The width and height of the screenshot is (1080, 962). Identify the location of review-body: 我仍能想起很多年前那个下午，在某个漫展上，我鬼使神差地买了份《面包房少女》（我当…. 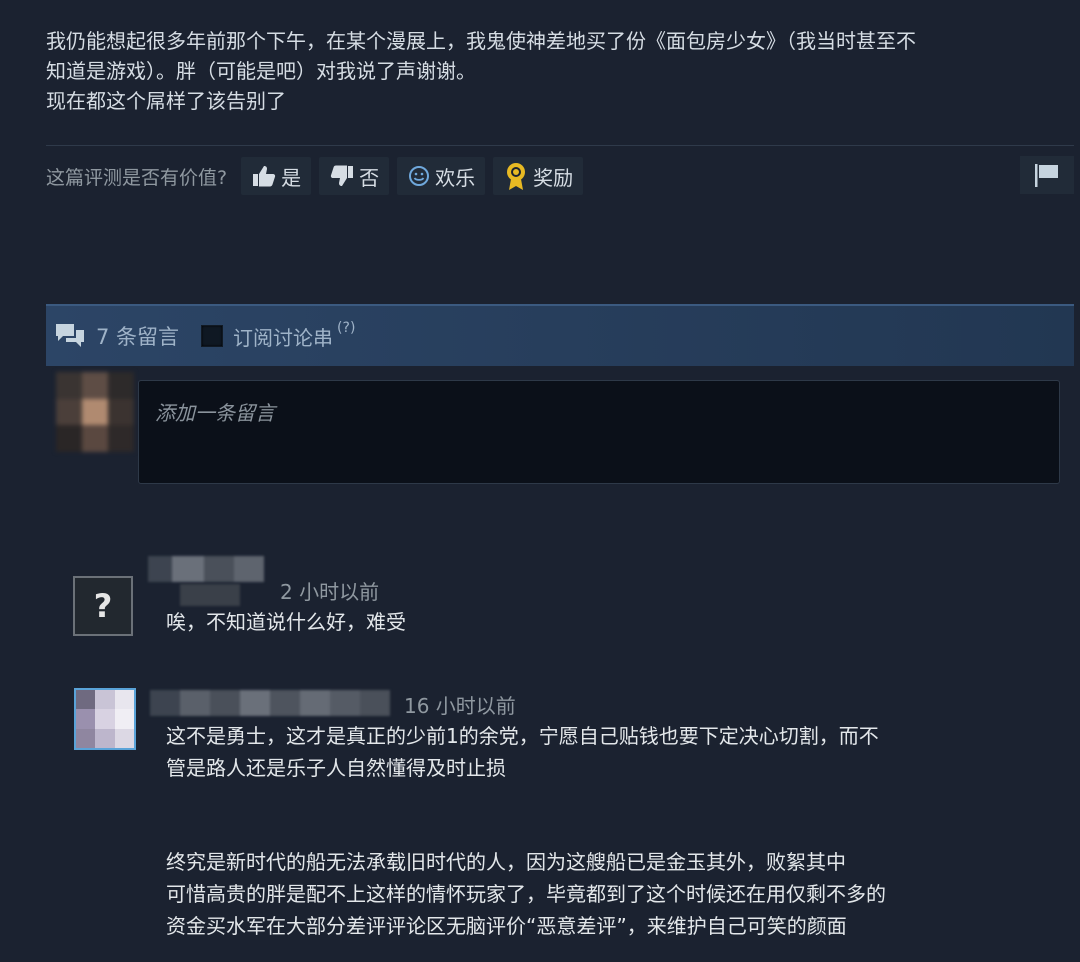
(556, 71).